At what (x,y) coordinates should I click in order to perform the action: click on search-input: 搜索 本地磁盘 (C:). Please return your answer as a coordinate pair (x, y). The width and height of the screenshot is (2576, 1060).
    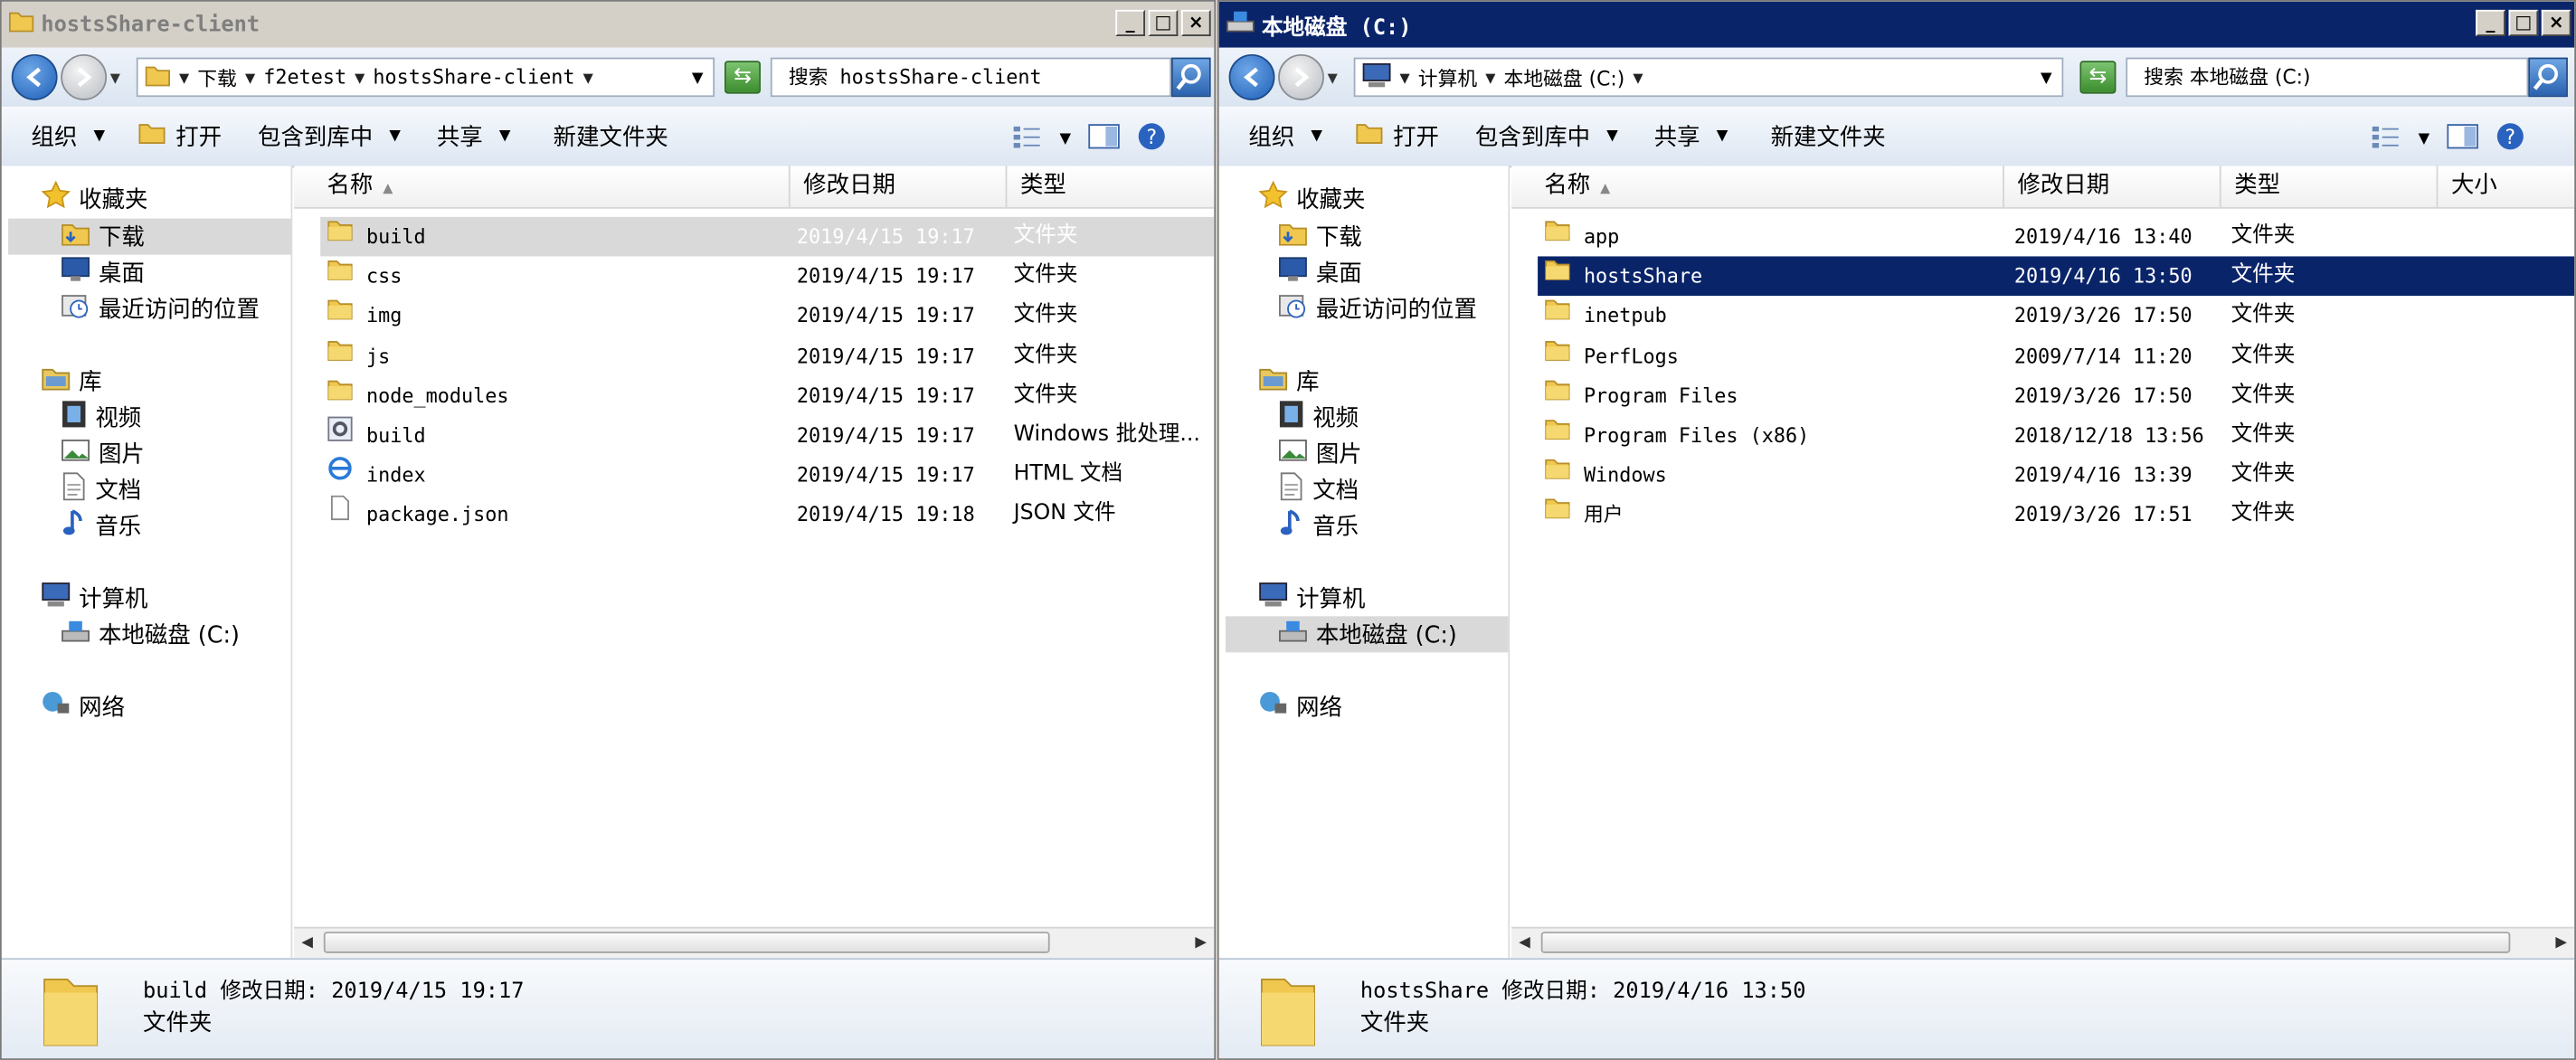
    Looking at the image, I should click on (2327, 77).